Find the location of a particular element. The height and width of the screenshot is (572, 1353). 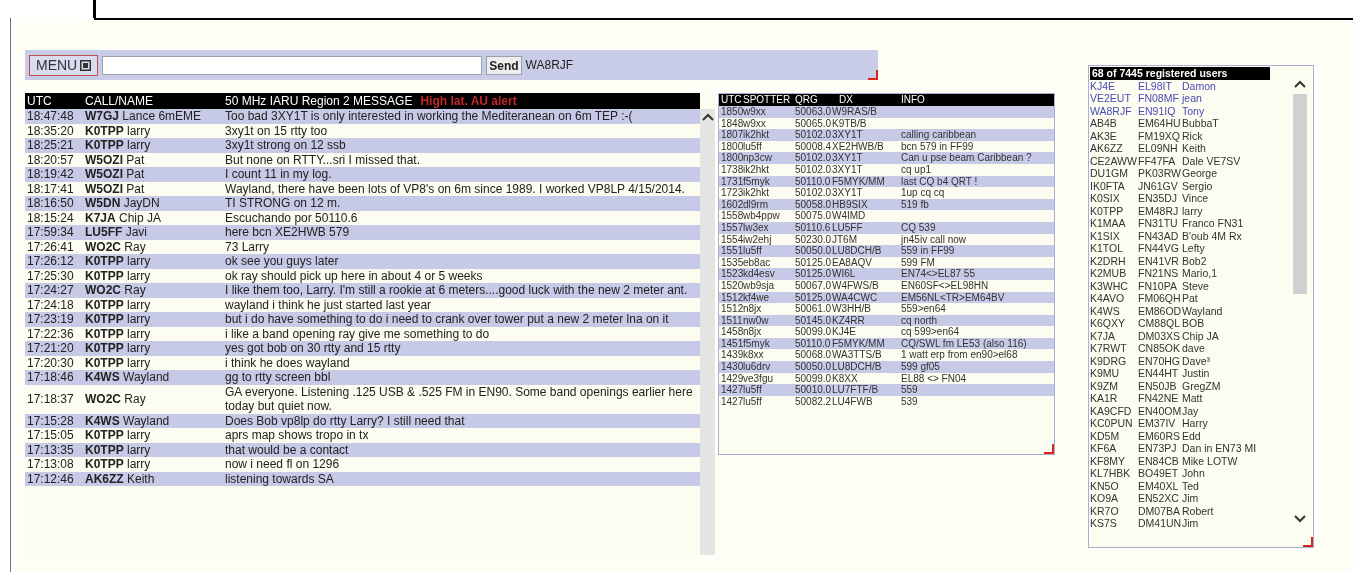

locator-cell-text: BO49ET is located at coordinates (1159, 473).